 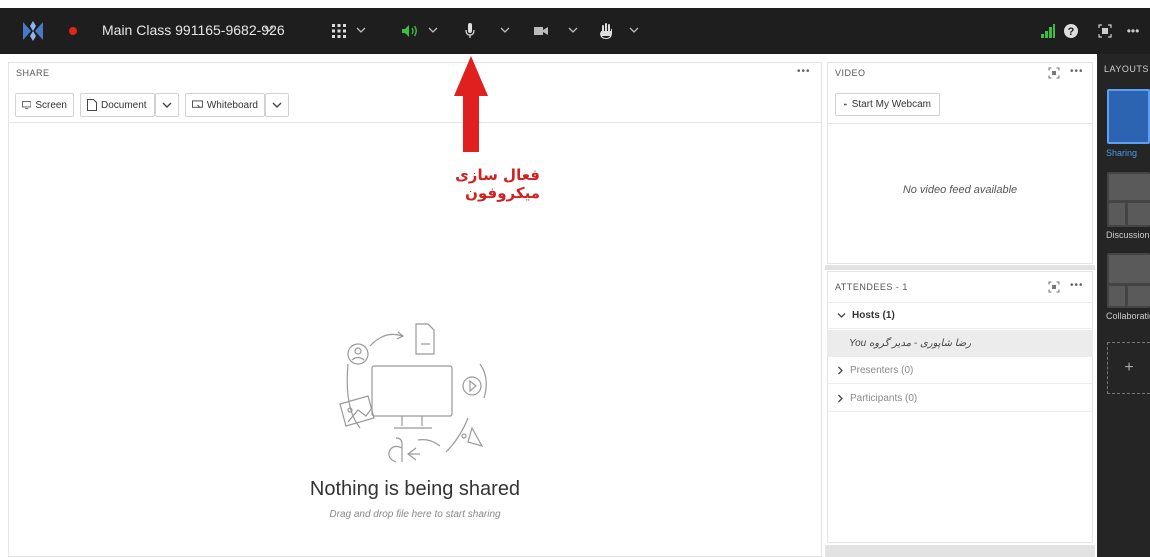 What do you see at coordinates (413, 393) in the screenshot?
I see `empty-share-illustration` at bounding box center [413, 393].